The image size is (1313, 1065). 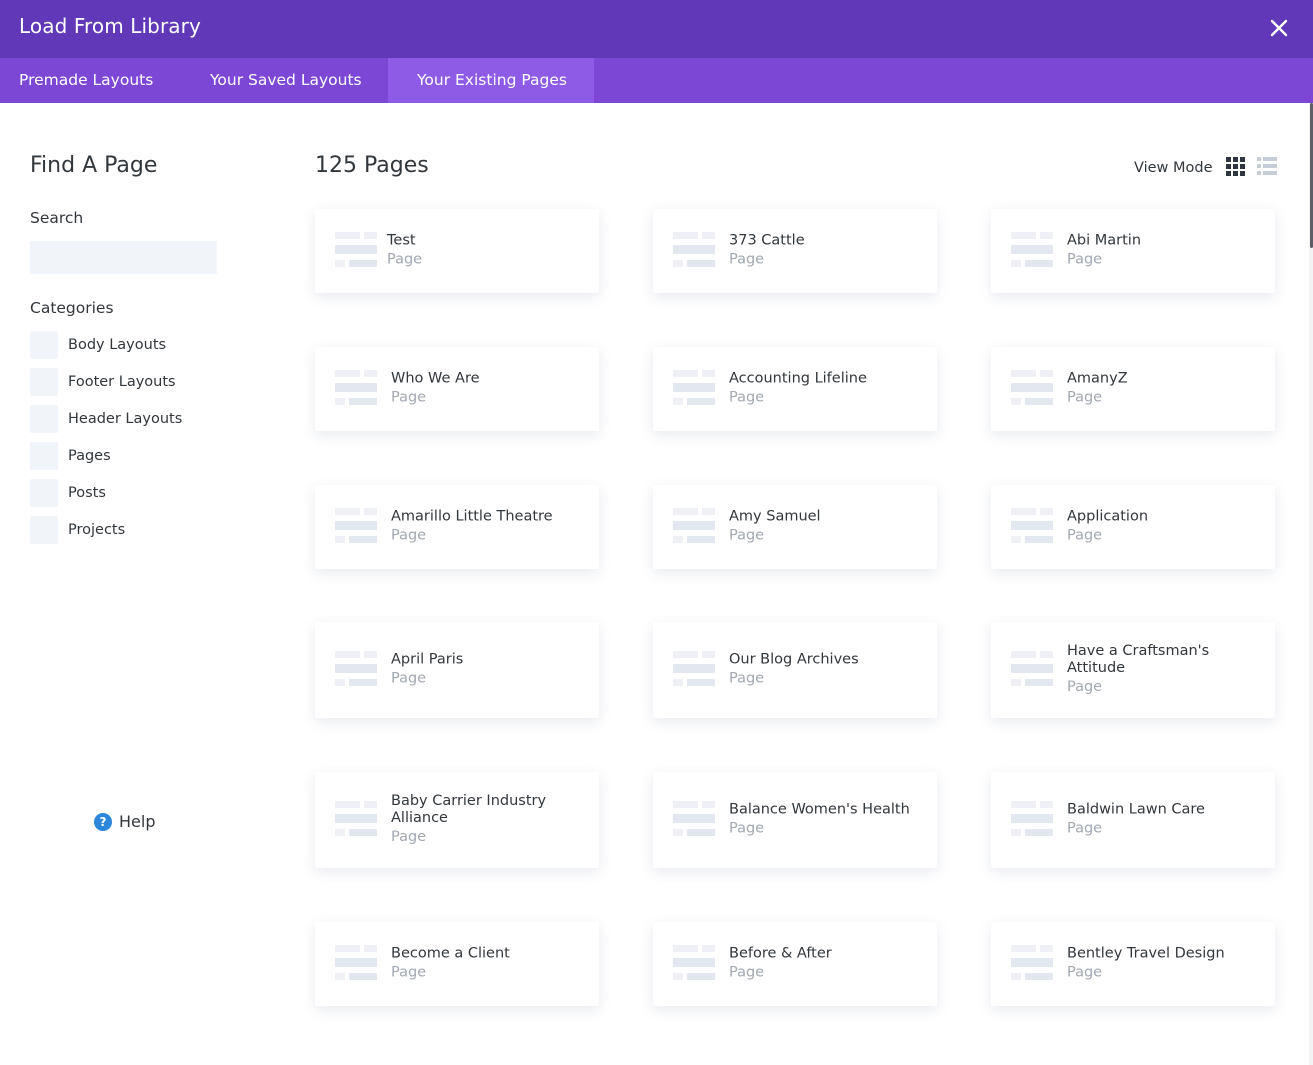 What do you see at coordinates (795, 964) in the screenshot?
I see `page-card: Before & After Page` at bounding box center [795, 964].